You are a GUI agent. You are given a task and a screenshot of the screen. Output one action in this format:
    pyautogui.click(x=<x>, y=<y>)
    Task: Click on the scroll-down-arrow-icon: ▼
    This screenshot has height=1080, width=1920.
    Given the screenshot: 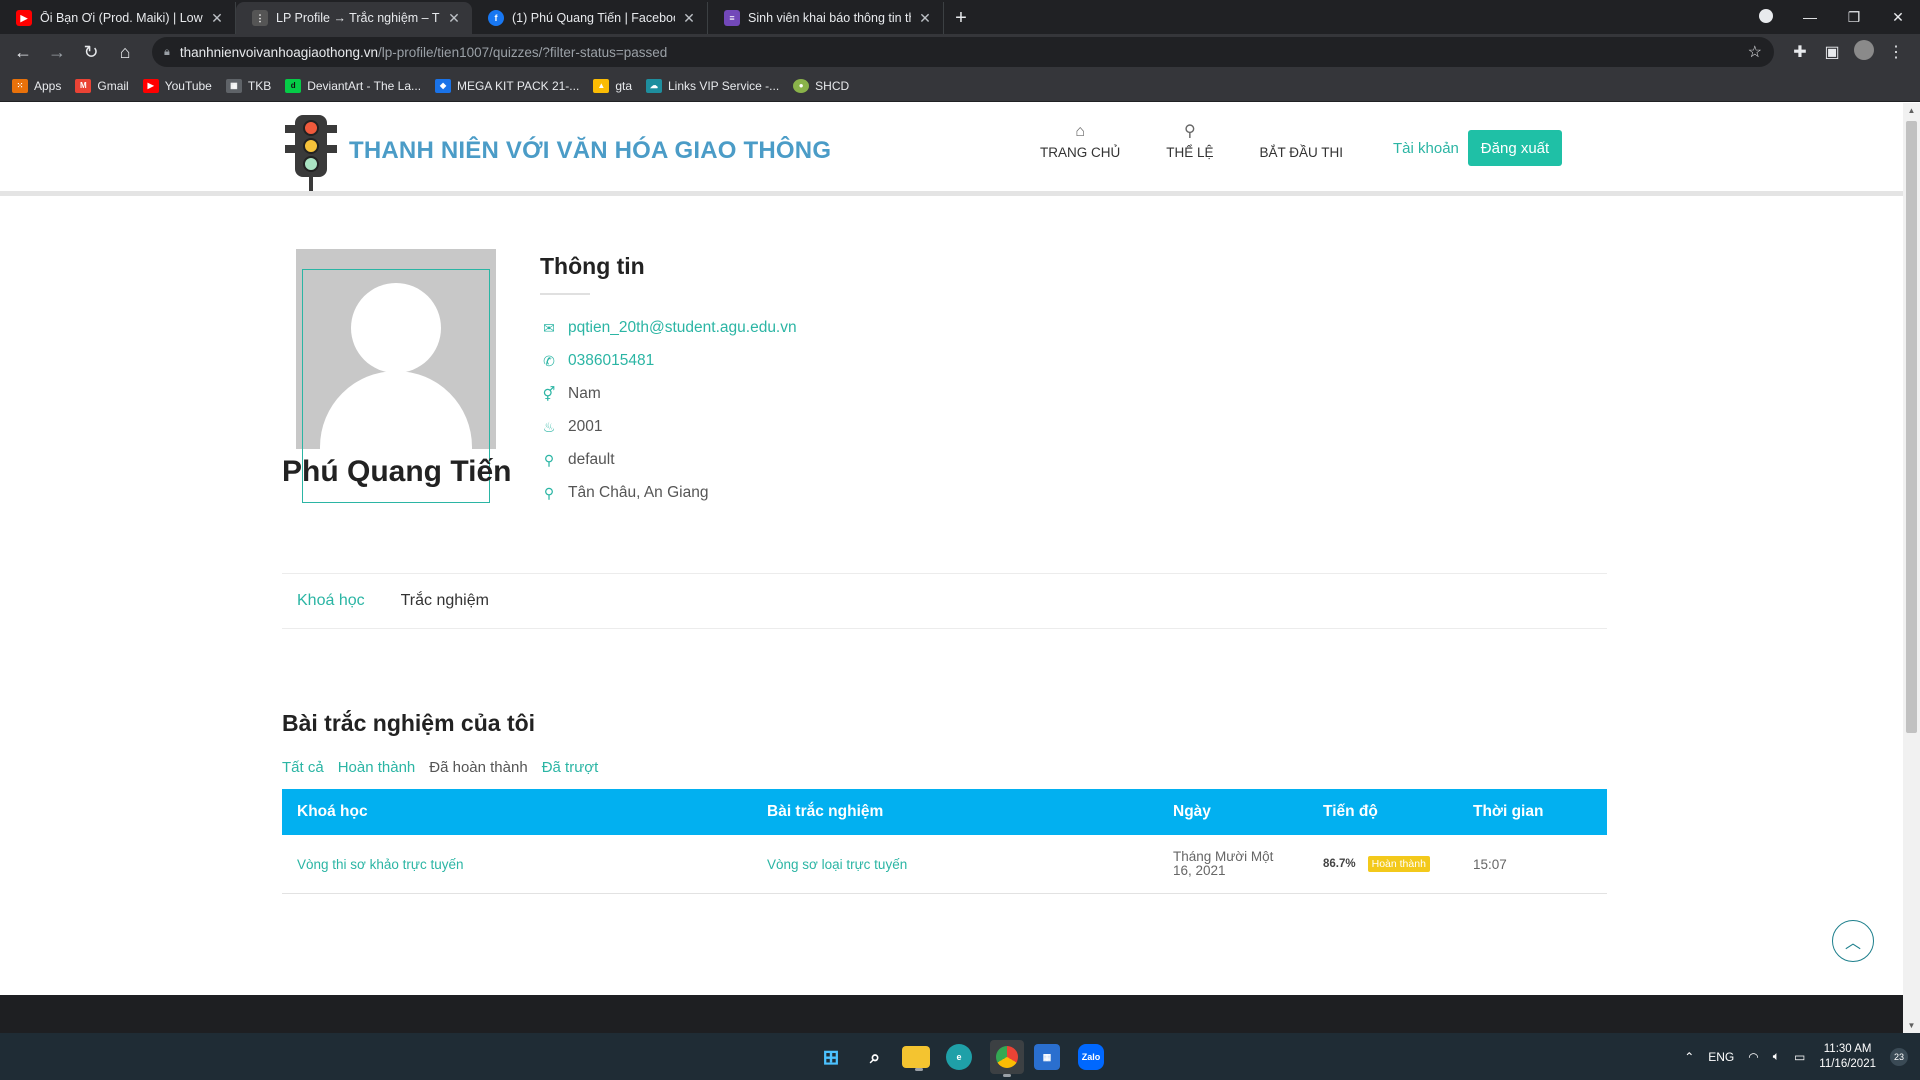 What is the action you would take?
    pyautogui.click(x=1911, y=1025)
    